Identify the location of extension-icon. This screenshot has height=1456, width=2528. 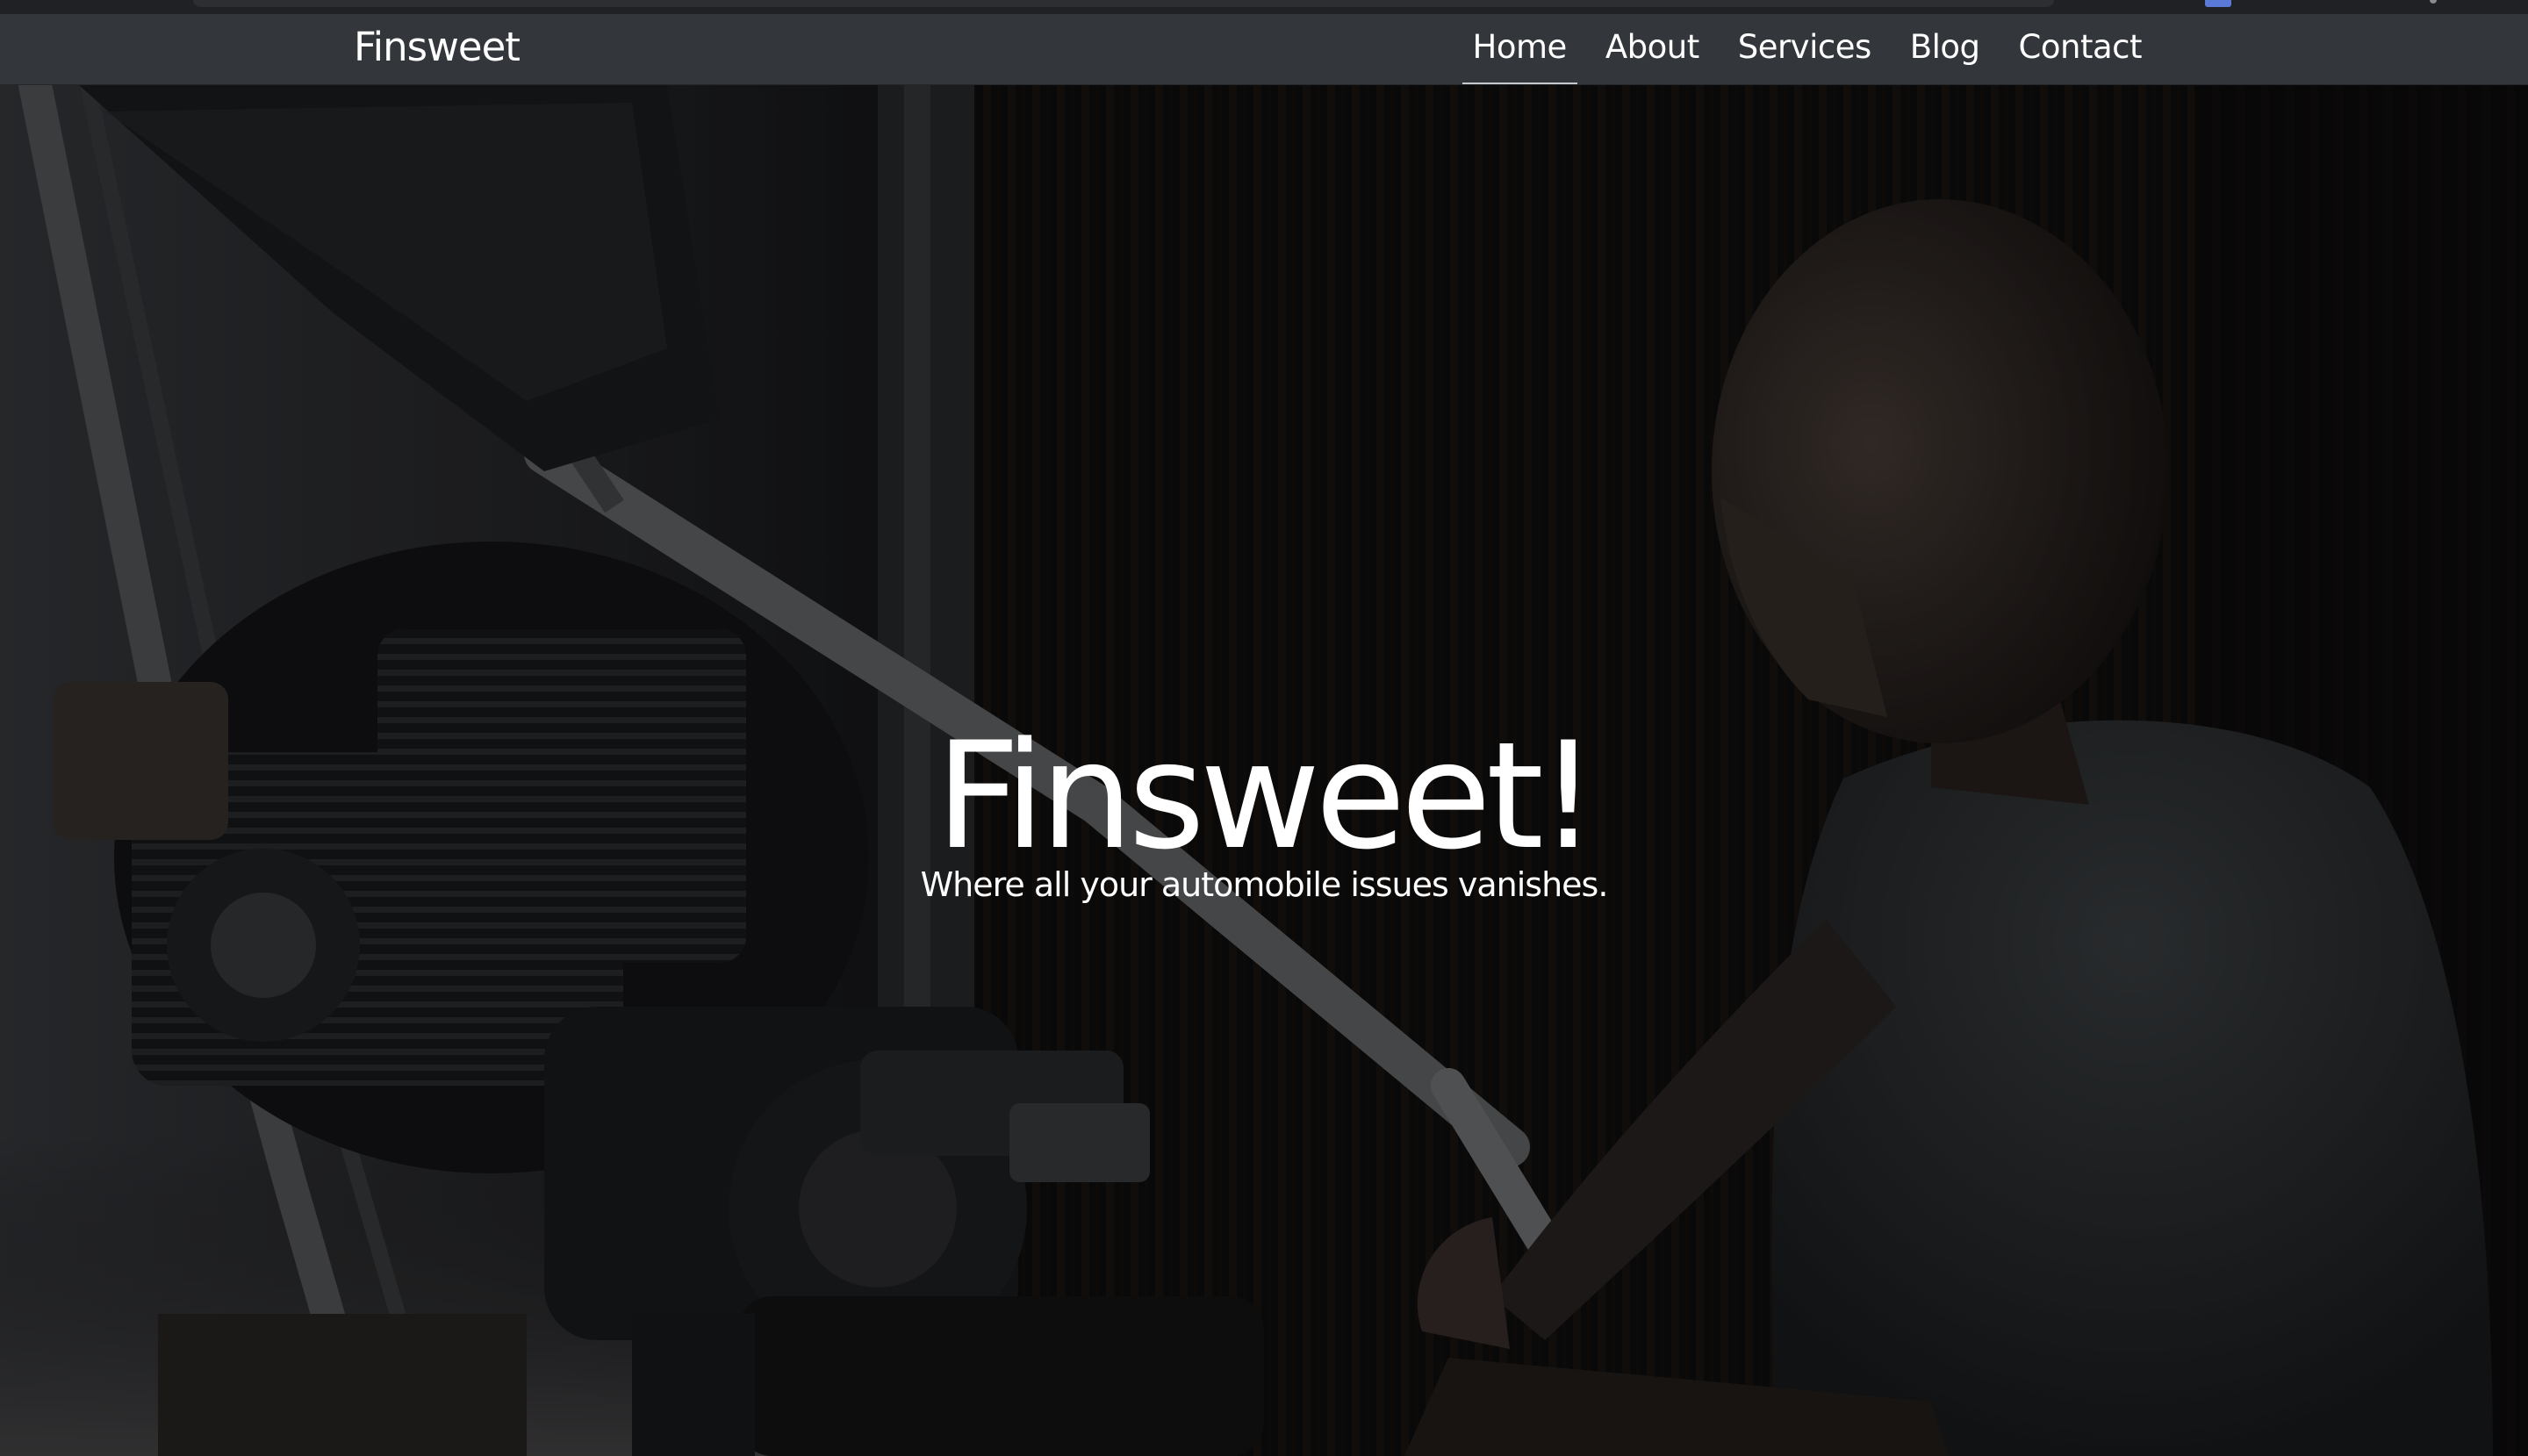
(2218, 3).